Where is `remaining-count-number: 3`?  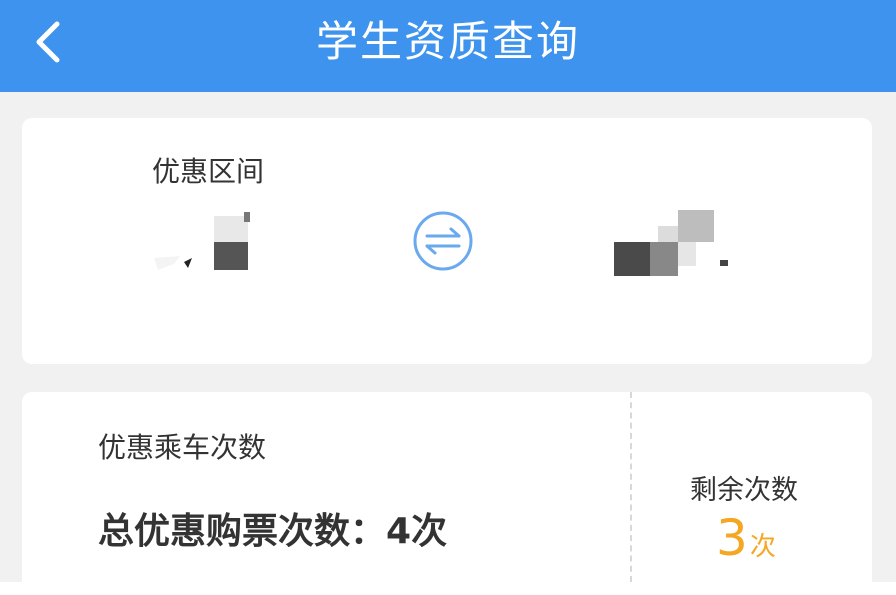 remaining-count-number: 3 is located at coordinates (732, 538).